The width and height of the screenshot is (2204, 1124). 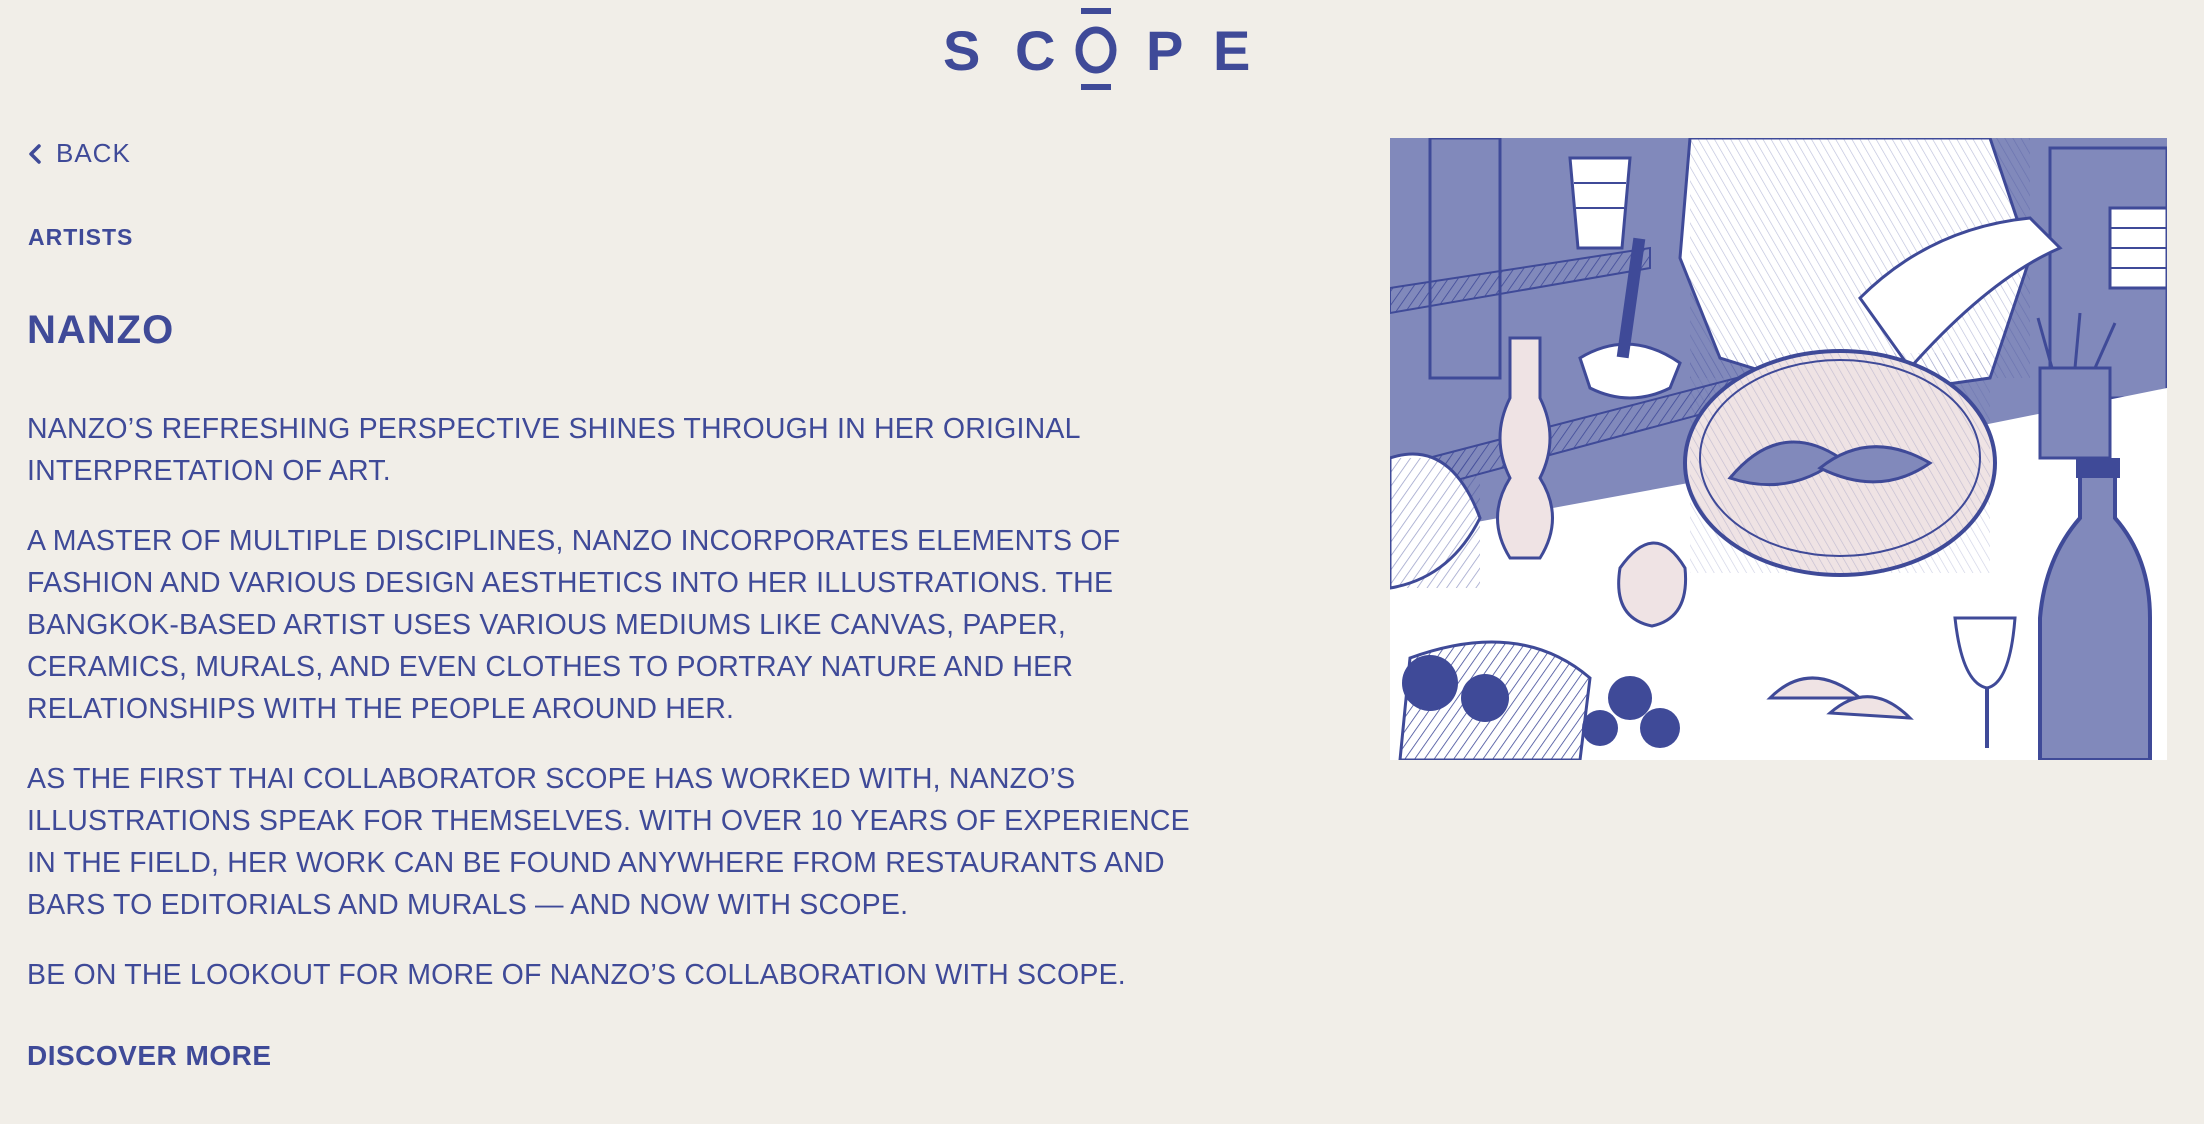 I want to click on back-link: BACK, so click(x=79, y=153).